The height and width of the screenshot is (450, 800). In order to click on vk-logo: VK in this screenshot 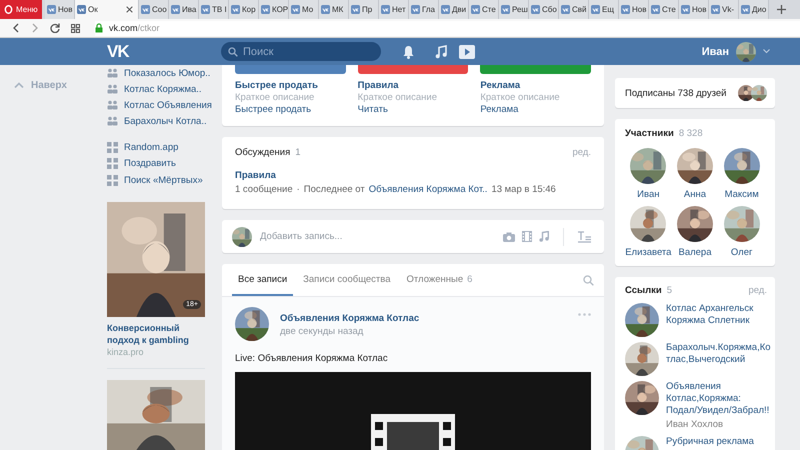, I will do `click(119, 52)`.